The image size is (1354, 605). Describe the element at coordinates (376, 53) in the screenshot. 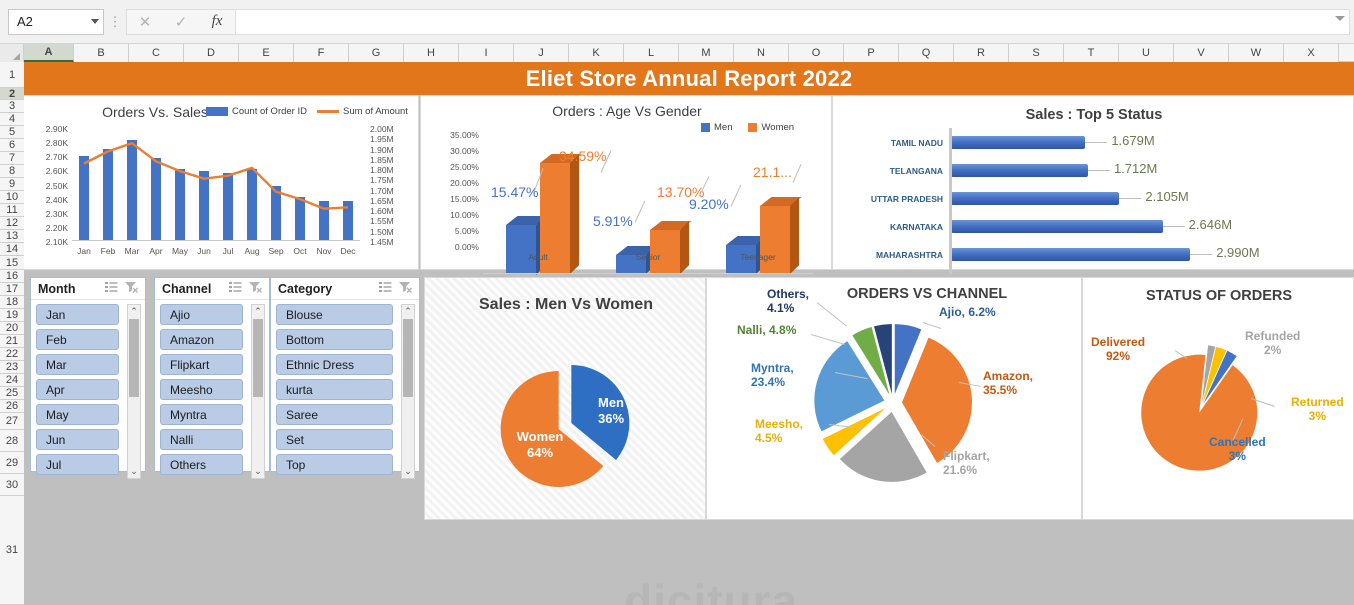

I see `column-header-g: G` at that location.